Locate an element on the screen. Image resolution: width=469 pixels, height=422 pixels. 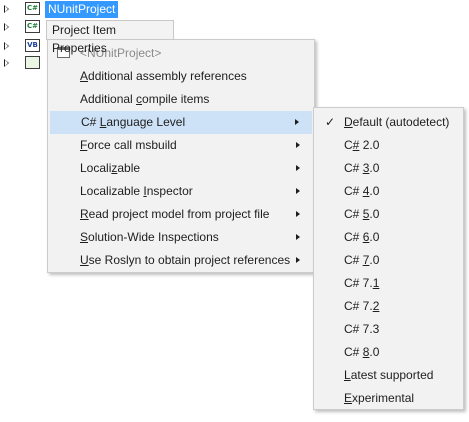
label-text: atest supported is located at coordinates (392, 375).